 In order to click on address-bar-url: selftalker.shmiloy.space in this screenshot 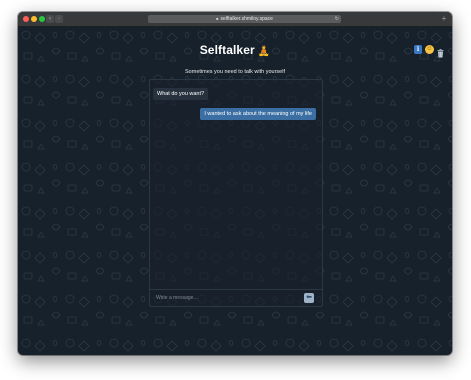, I will do `click(246, 19)`.